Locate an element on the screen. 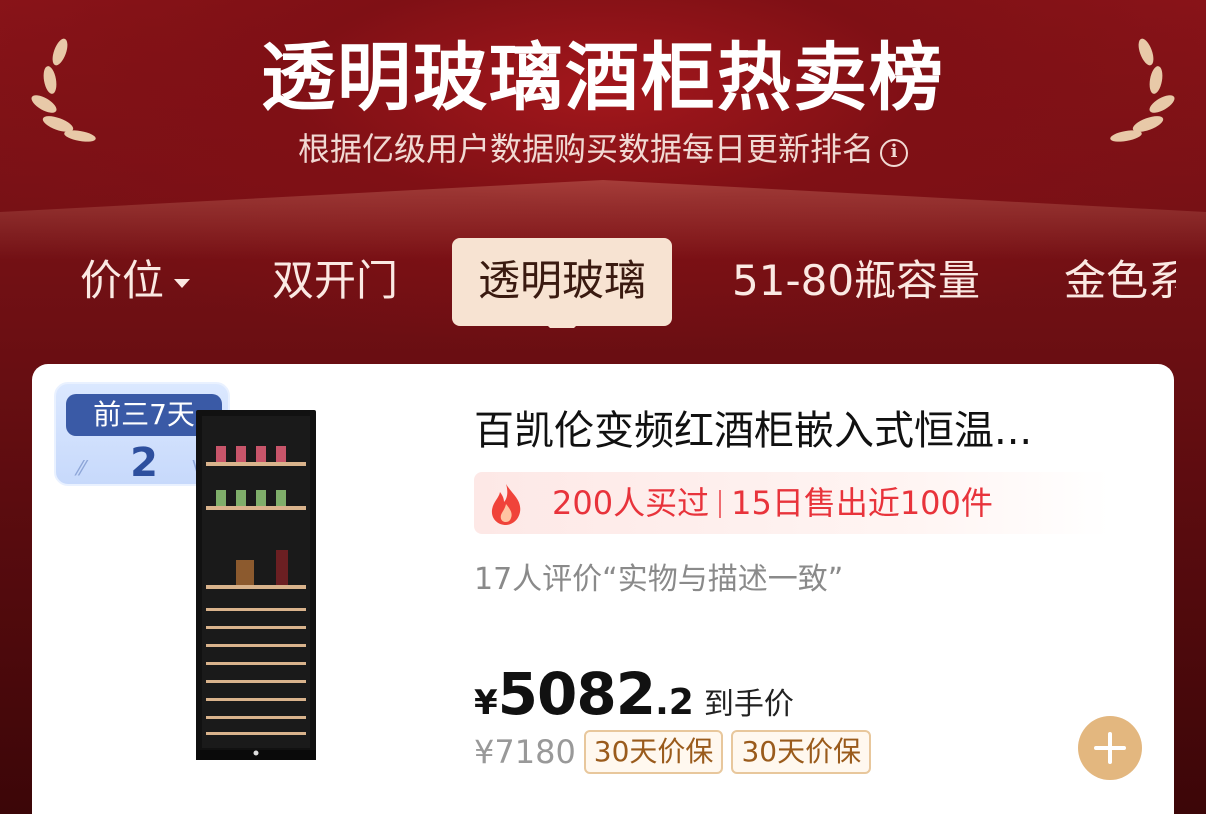 This screenshot has height=814, width=1206. filter-tabs: 价位 双开门 透明玻璃 51-80瓶容量 金色系 is located at coordinates (588, 283).